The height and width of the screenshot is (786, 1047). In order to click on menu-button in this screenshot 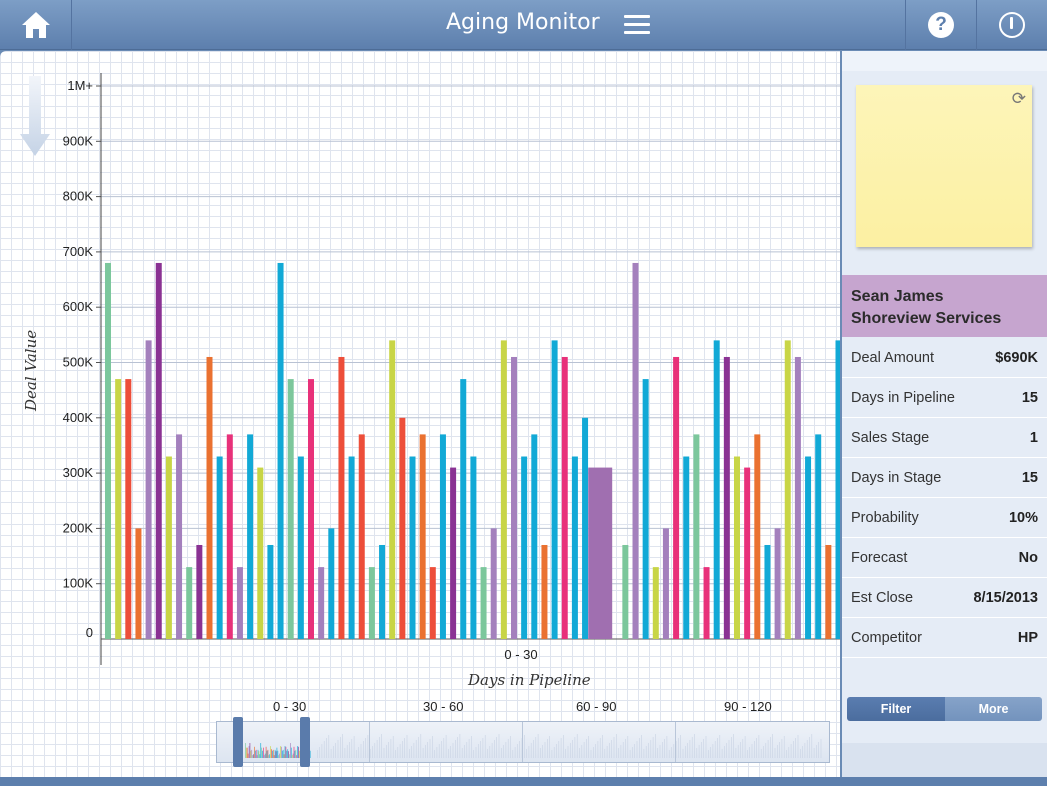, I will do `click(637, 24)`.